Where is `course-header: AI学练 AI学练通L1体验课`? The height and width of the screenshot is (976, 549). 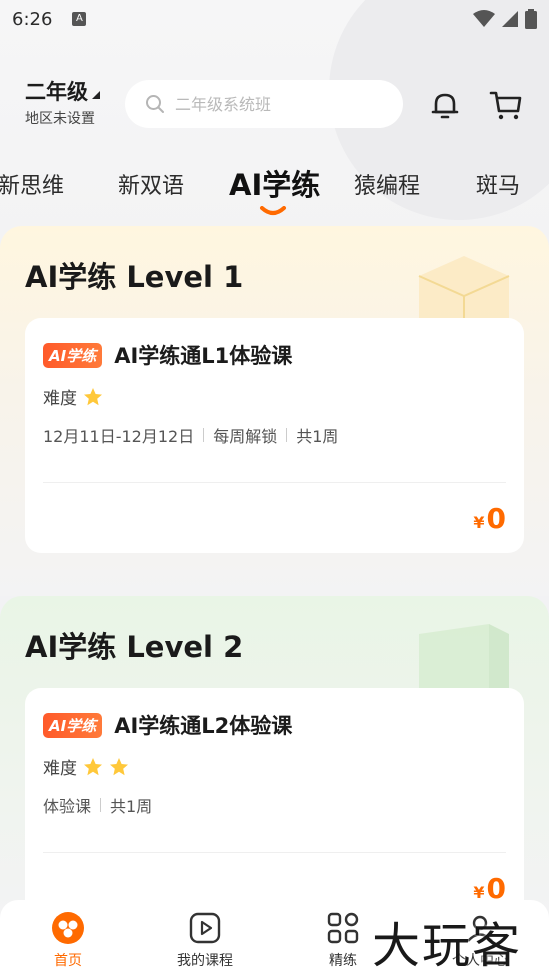
course-header: AI学练 AI学练通L1体验课 is located at coordinates (167, 355).